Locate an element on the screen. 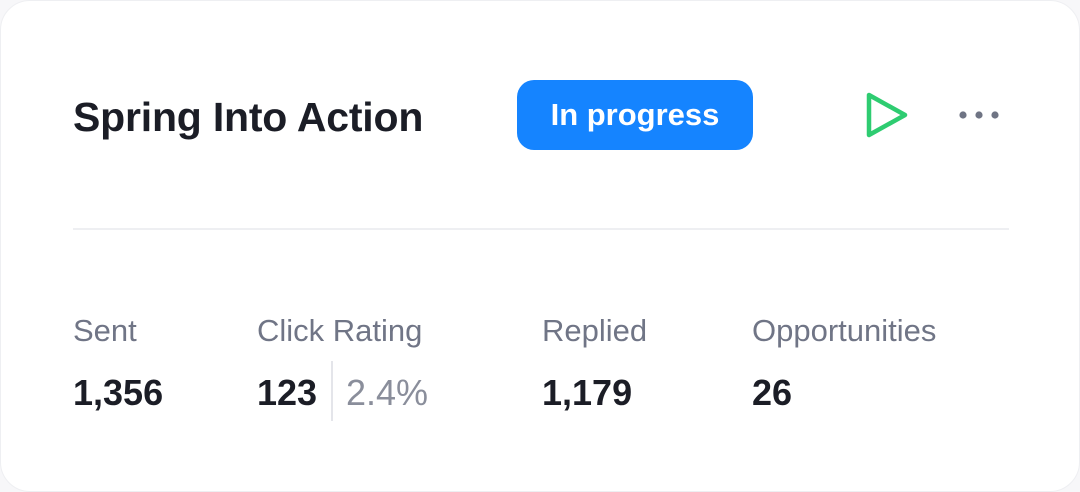 Image resolution: width=1080 pixels, height=492 pixels. play-button is located at coordinates (885, 115).